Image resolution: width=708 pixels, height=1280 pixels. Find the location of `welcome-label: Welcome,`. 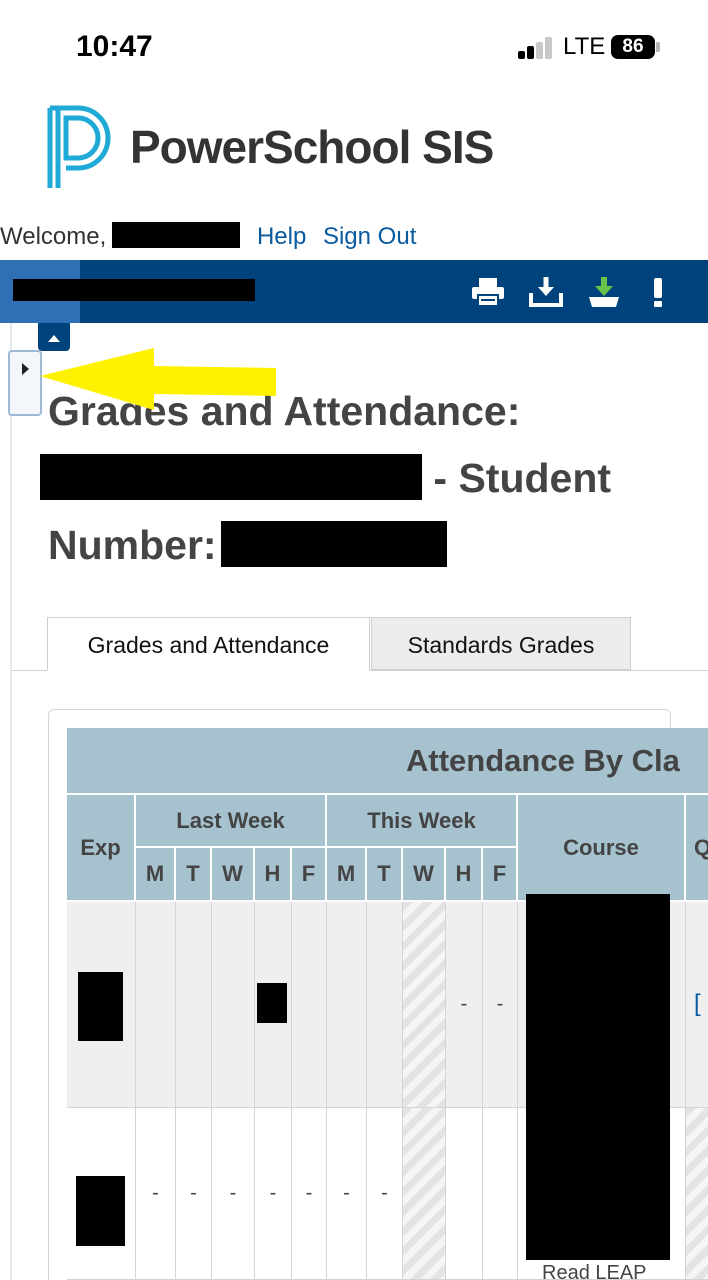

welcome-label: Welcome, is located at coordinates (53, 236).